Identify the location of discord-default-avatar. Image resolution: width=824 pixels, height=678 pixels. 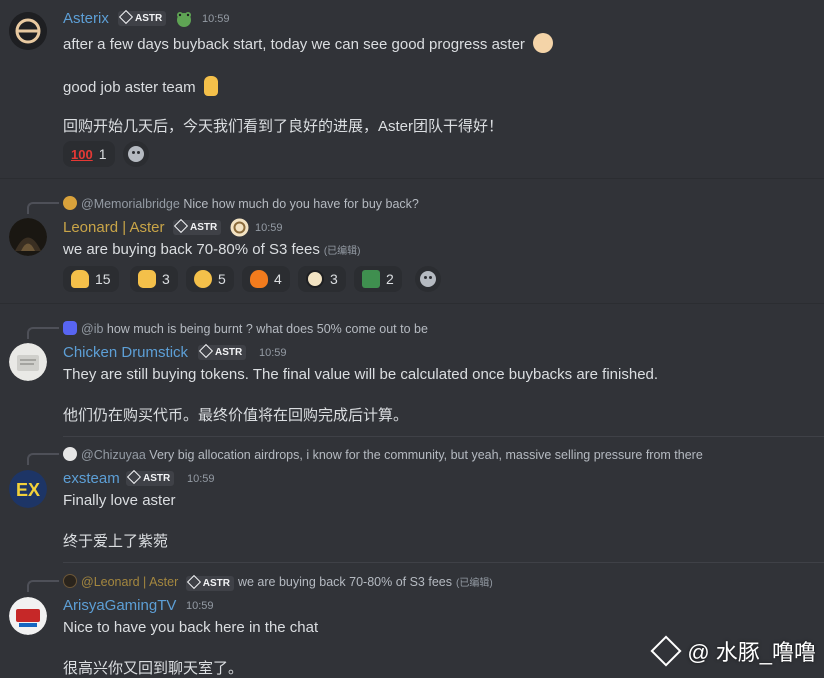
(70, 328).